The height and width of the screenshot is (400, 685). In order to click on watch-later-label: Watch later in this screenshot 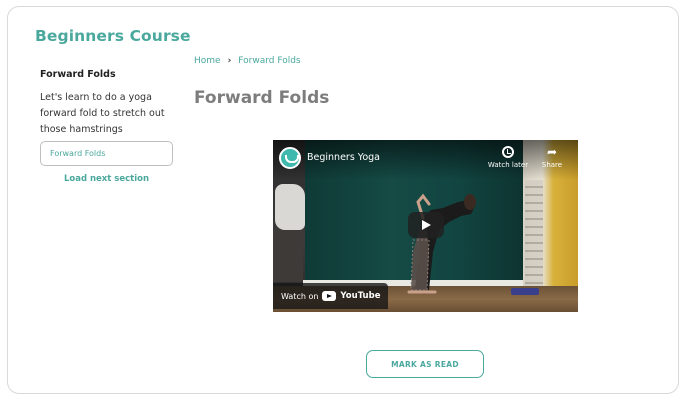, I will do `click(508, 165)`.